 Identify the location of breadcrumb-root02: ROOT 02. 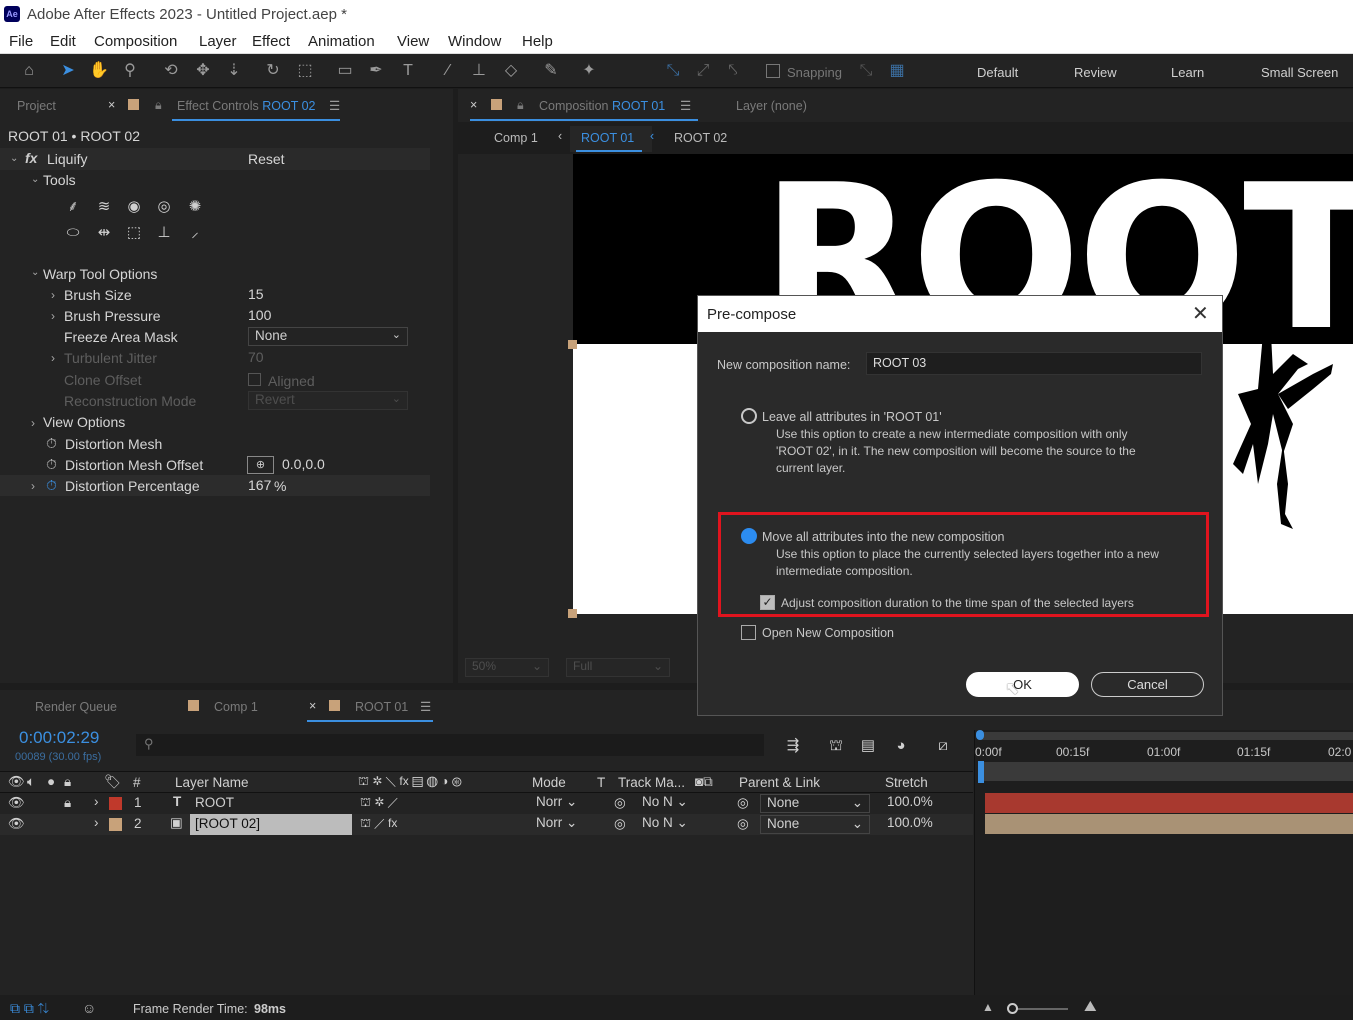
(700, 138).